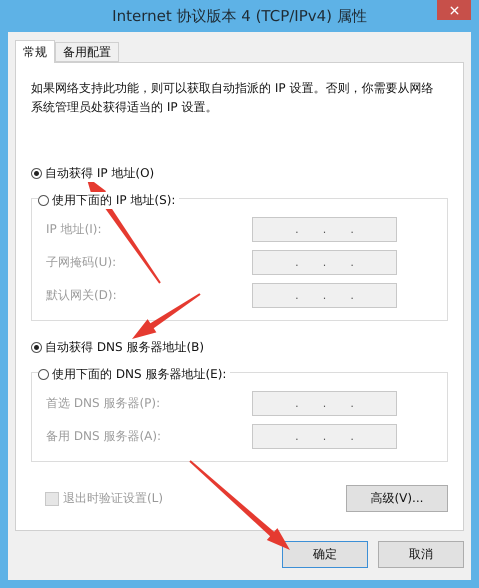 The height and width of the screenshot is (588, 479). I want to click on field-label: 子网掩码(U):, so click(81, 262).